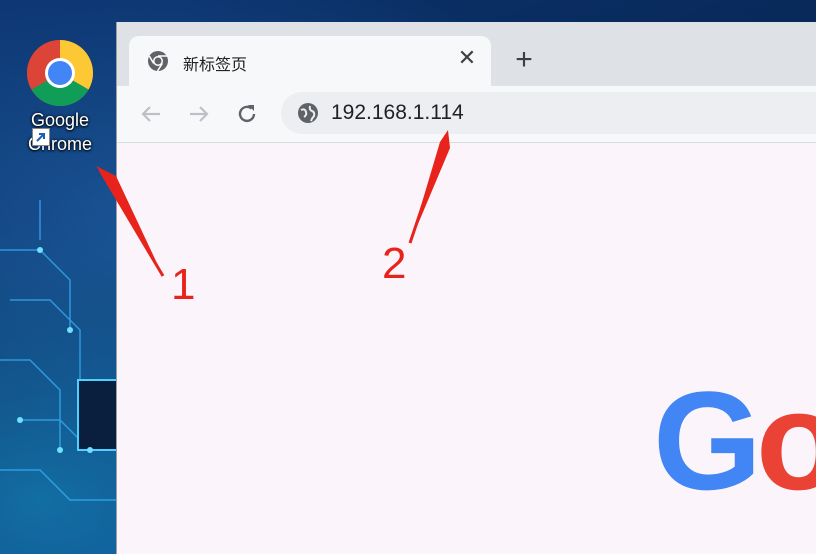 The width and height of the screenshot is (816, 554). I want to click on tab-title: 新标签页, so click(215, 64).